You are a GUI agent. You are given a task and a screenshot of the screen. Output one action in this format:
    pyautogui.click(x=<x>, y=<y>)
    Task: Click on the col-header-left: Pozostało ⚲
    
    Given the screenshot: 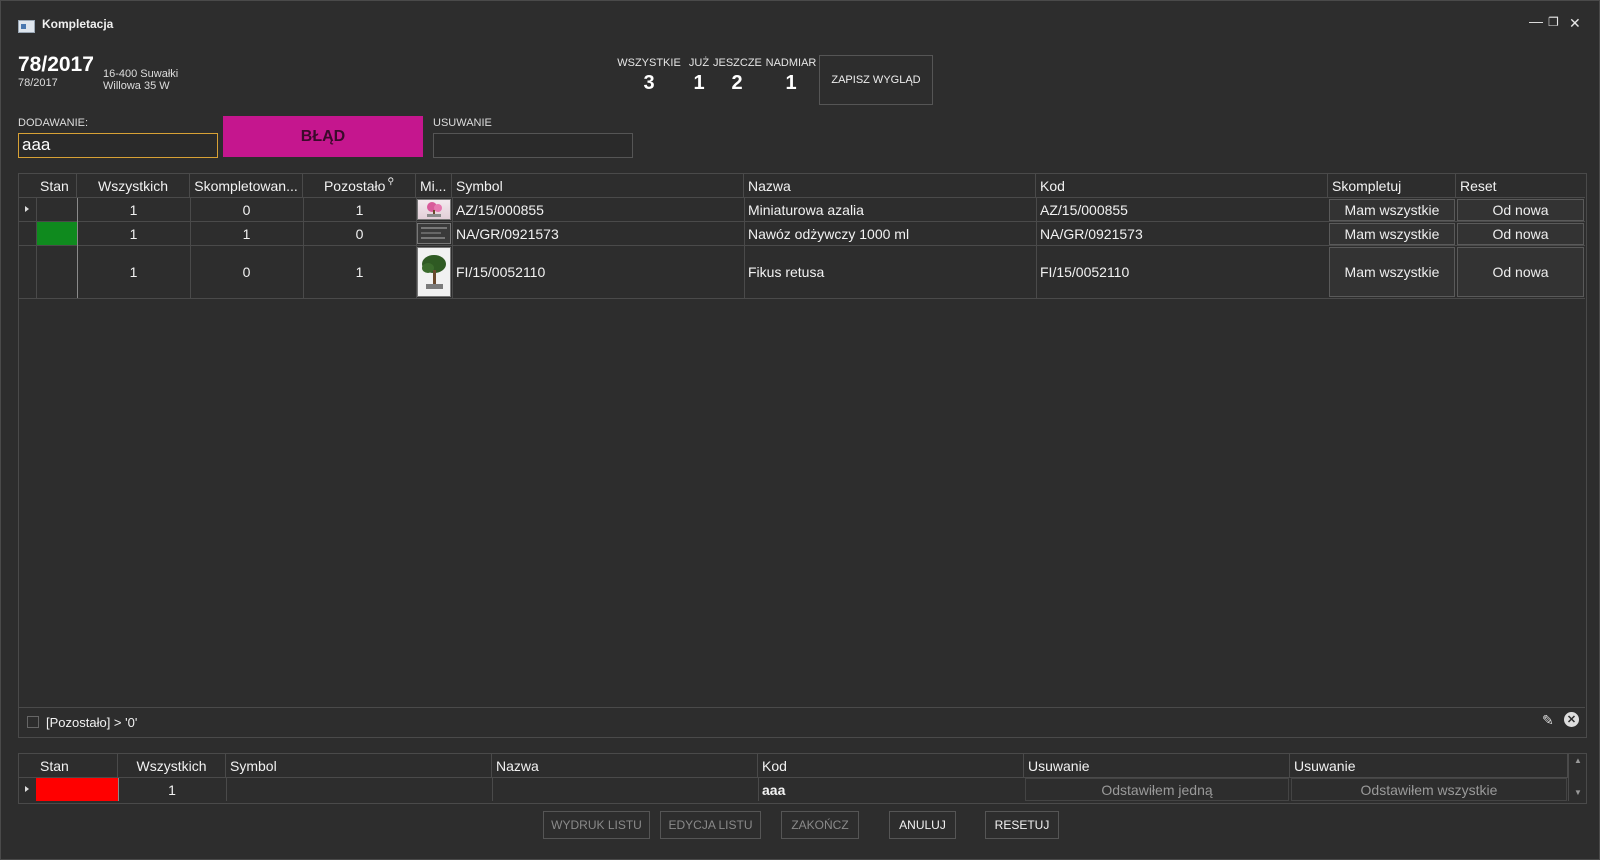 What is the action you would take?
    pyautogui.click(x=359, y=185)
    